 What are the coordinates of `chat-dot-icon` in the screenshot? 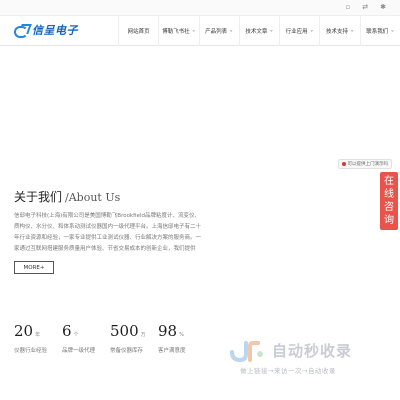 It's located at (343, 164).